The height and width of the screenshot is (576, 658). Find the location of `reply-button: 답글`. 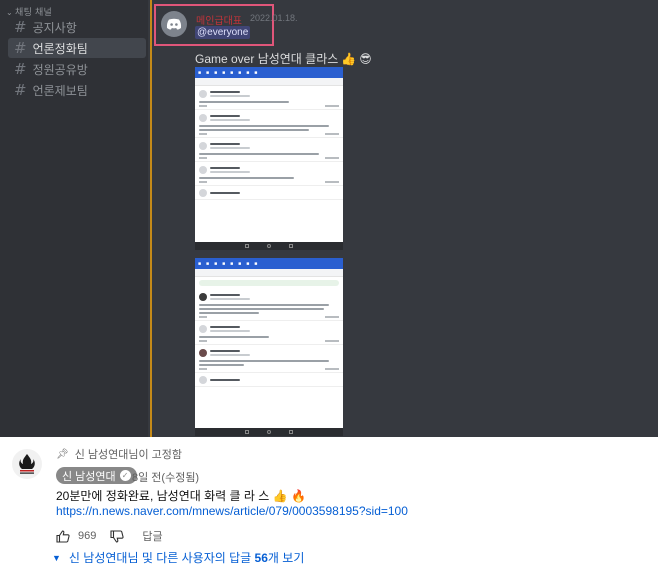

reply-button: 답글 is located at coordinates (152, 536).